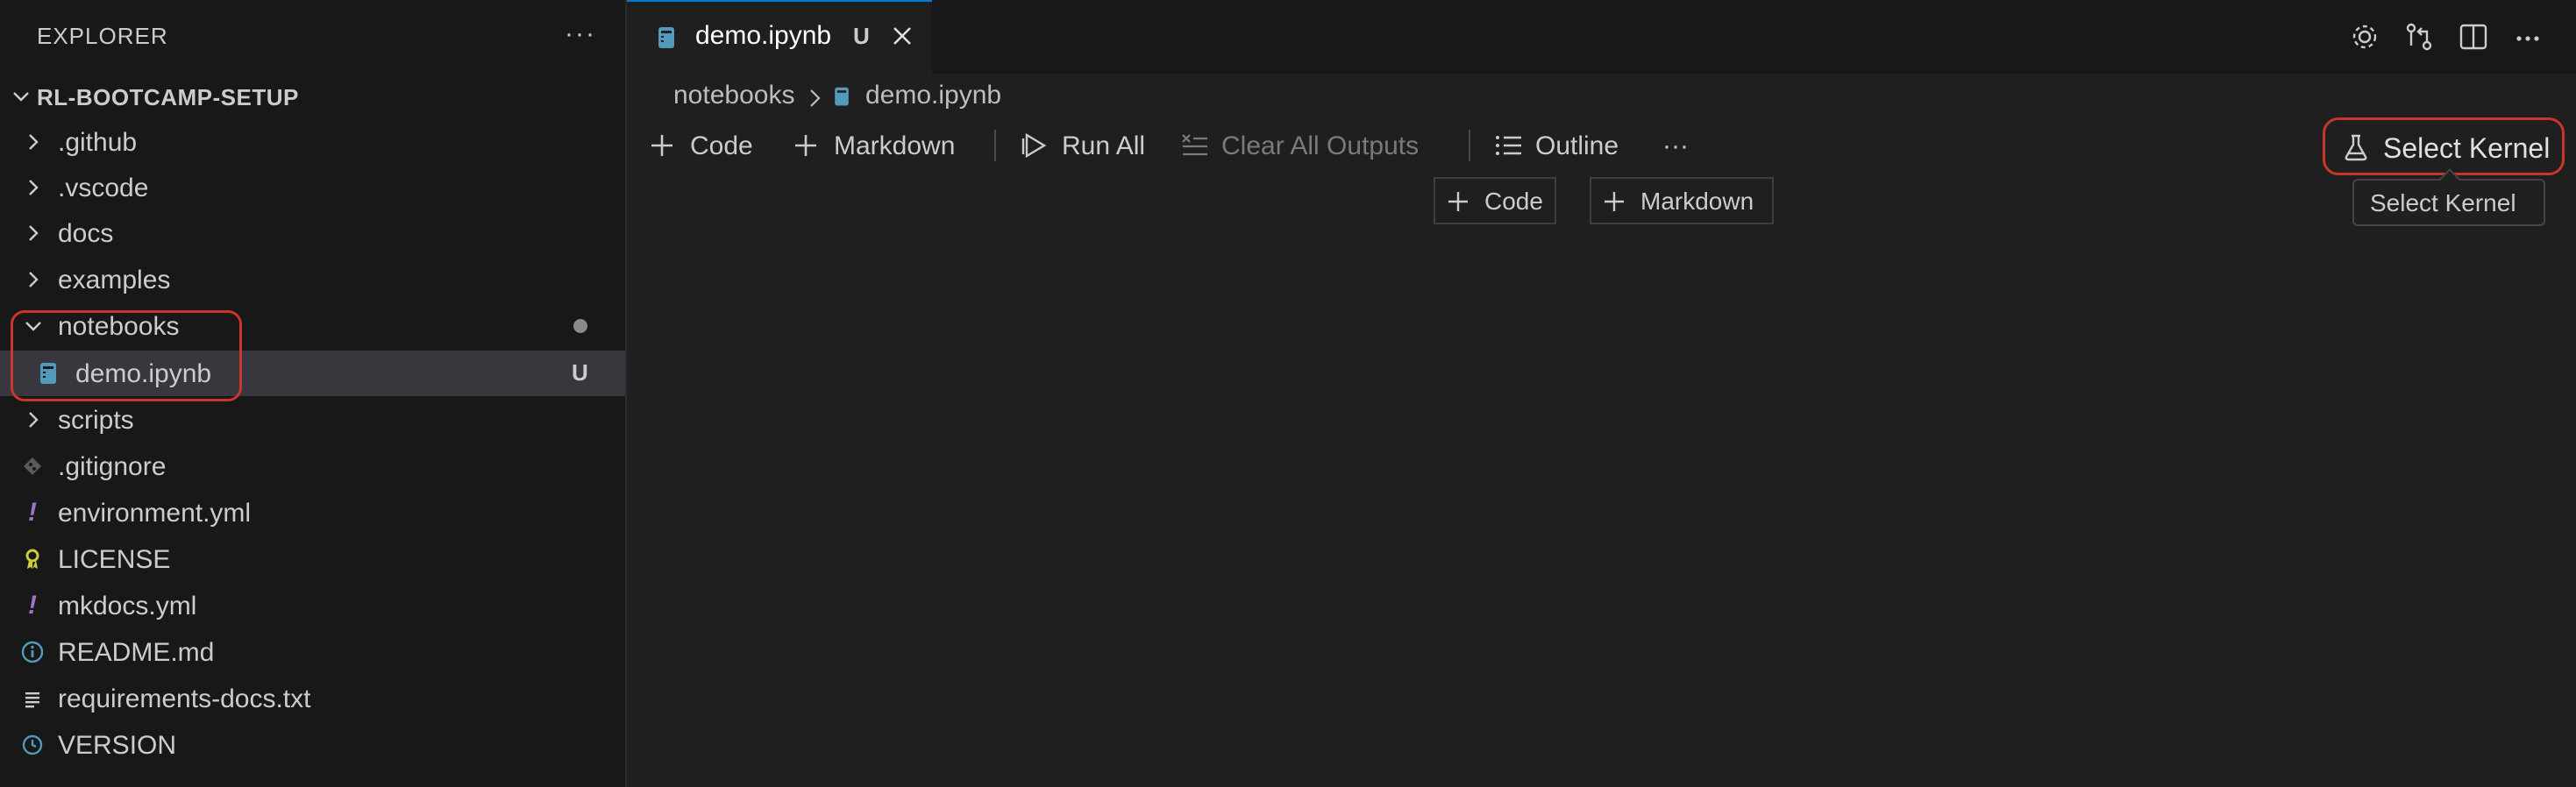 Image resolution: width=2576 pixels, height=787 pixels. What do you see at coordinates (2364, 36) in the screenshot?
I see `gear-icon` at bounding box center [2364, 36].